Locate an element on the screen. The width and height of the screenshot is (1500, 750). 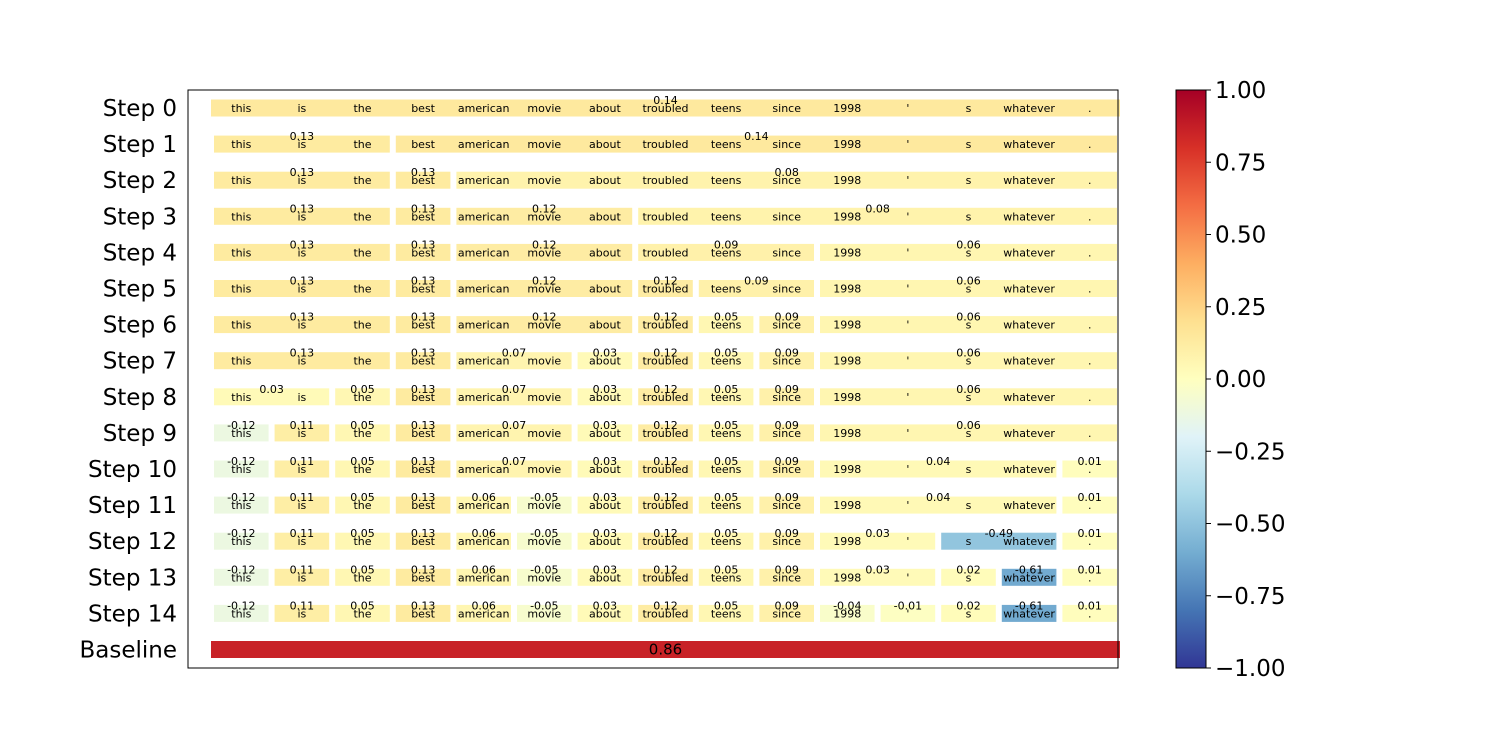
colorbar-tick-label: −1.00 is located at coordinates (1250, 669).